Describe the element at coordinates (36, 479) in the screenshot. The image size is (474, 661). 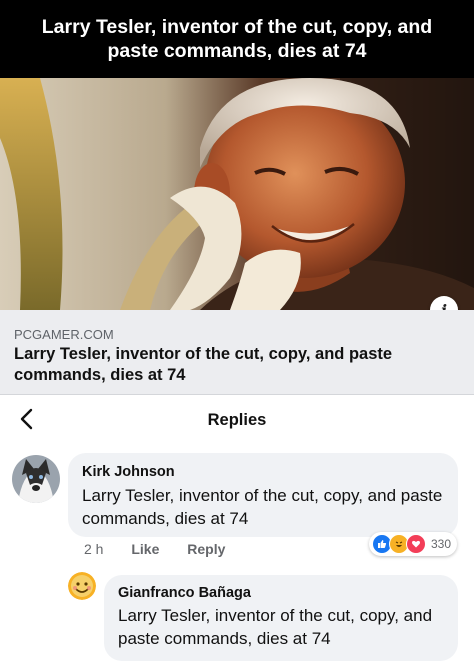
I see `avatar-kirk-johnson` at that location.